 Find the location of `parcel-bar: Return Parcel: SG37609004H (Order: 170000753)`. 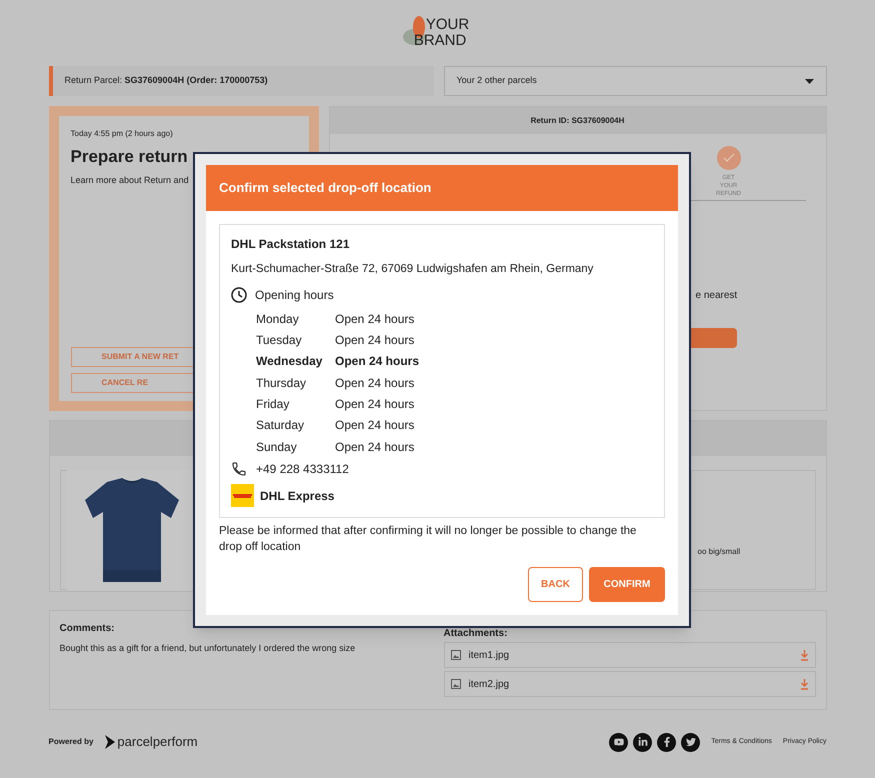

parcel-bar: Return Parcel: SG37609004H (Order: 170000753) is located at coordinates (241, 81).